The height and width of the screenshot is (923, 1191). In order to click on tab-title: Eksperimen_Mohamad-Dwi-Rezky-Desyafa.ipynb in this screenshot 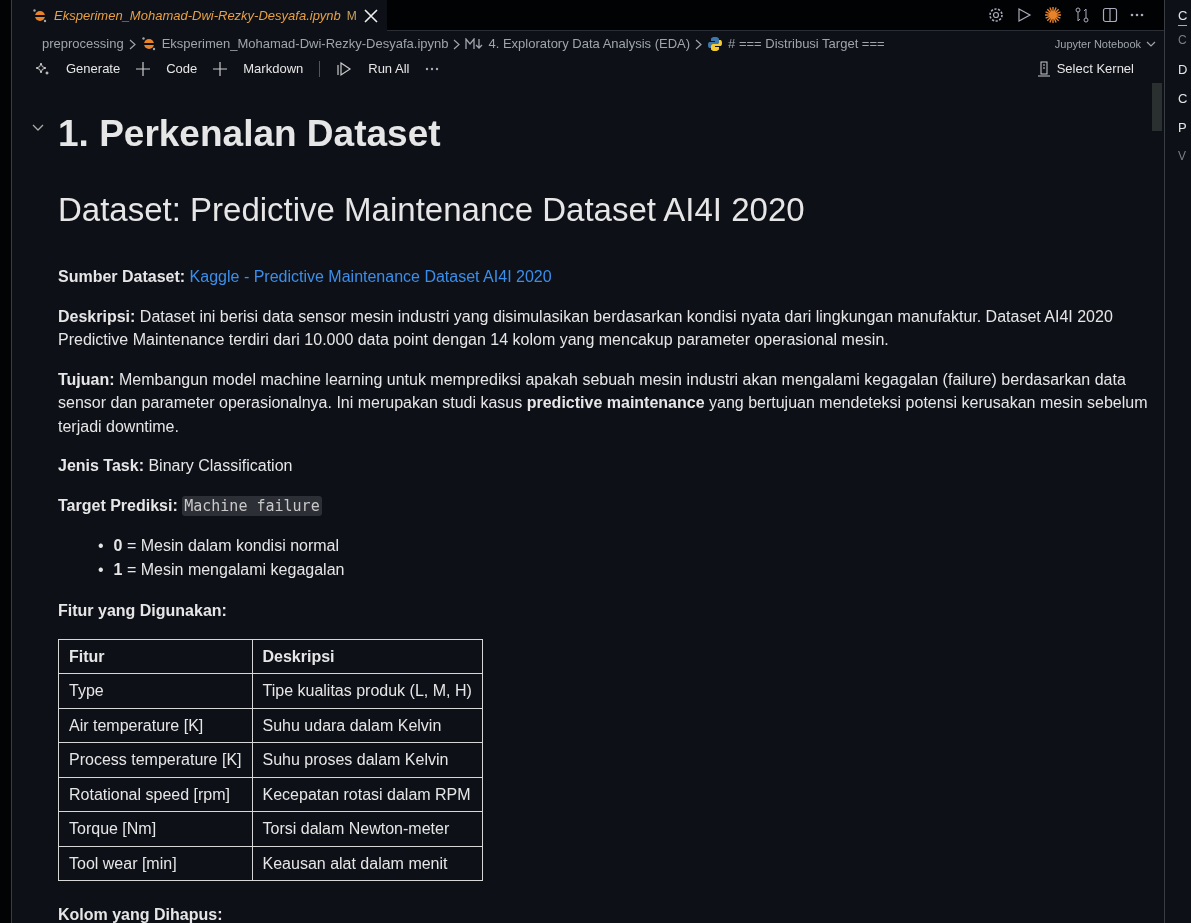, I will do `click(197, 15)`.